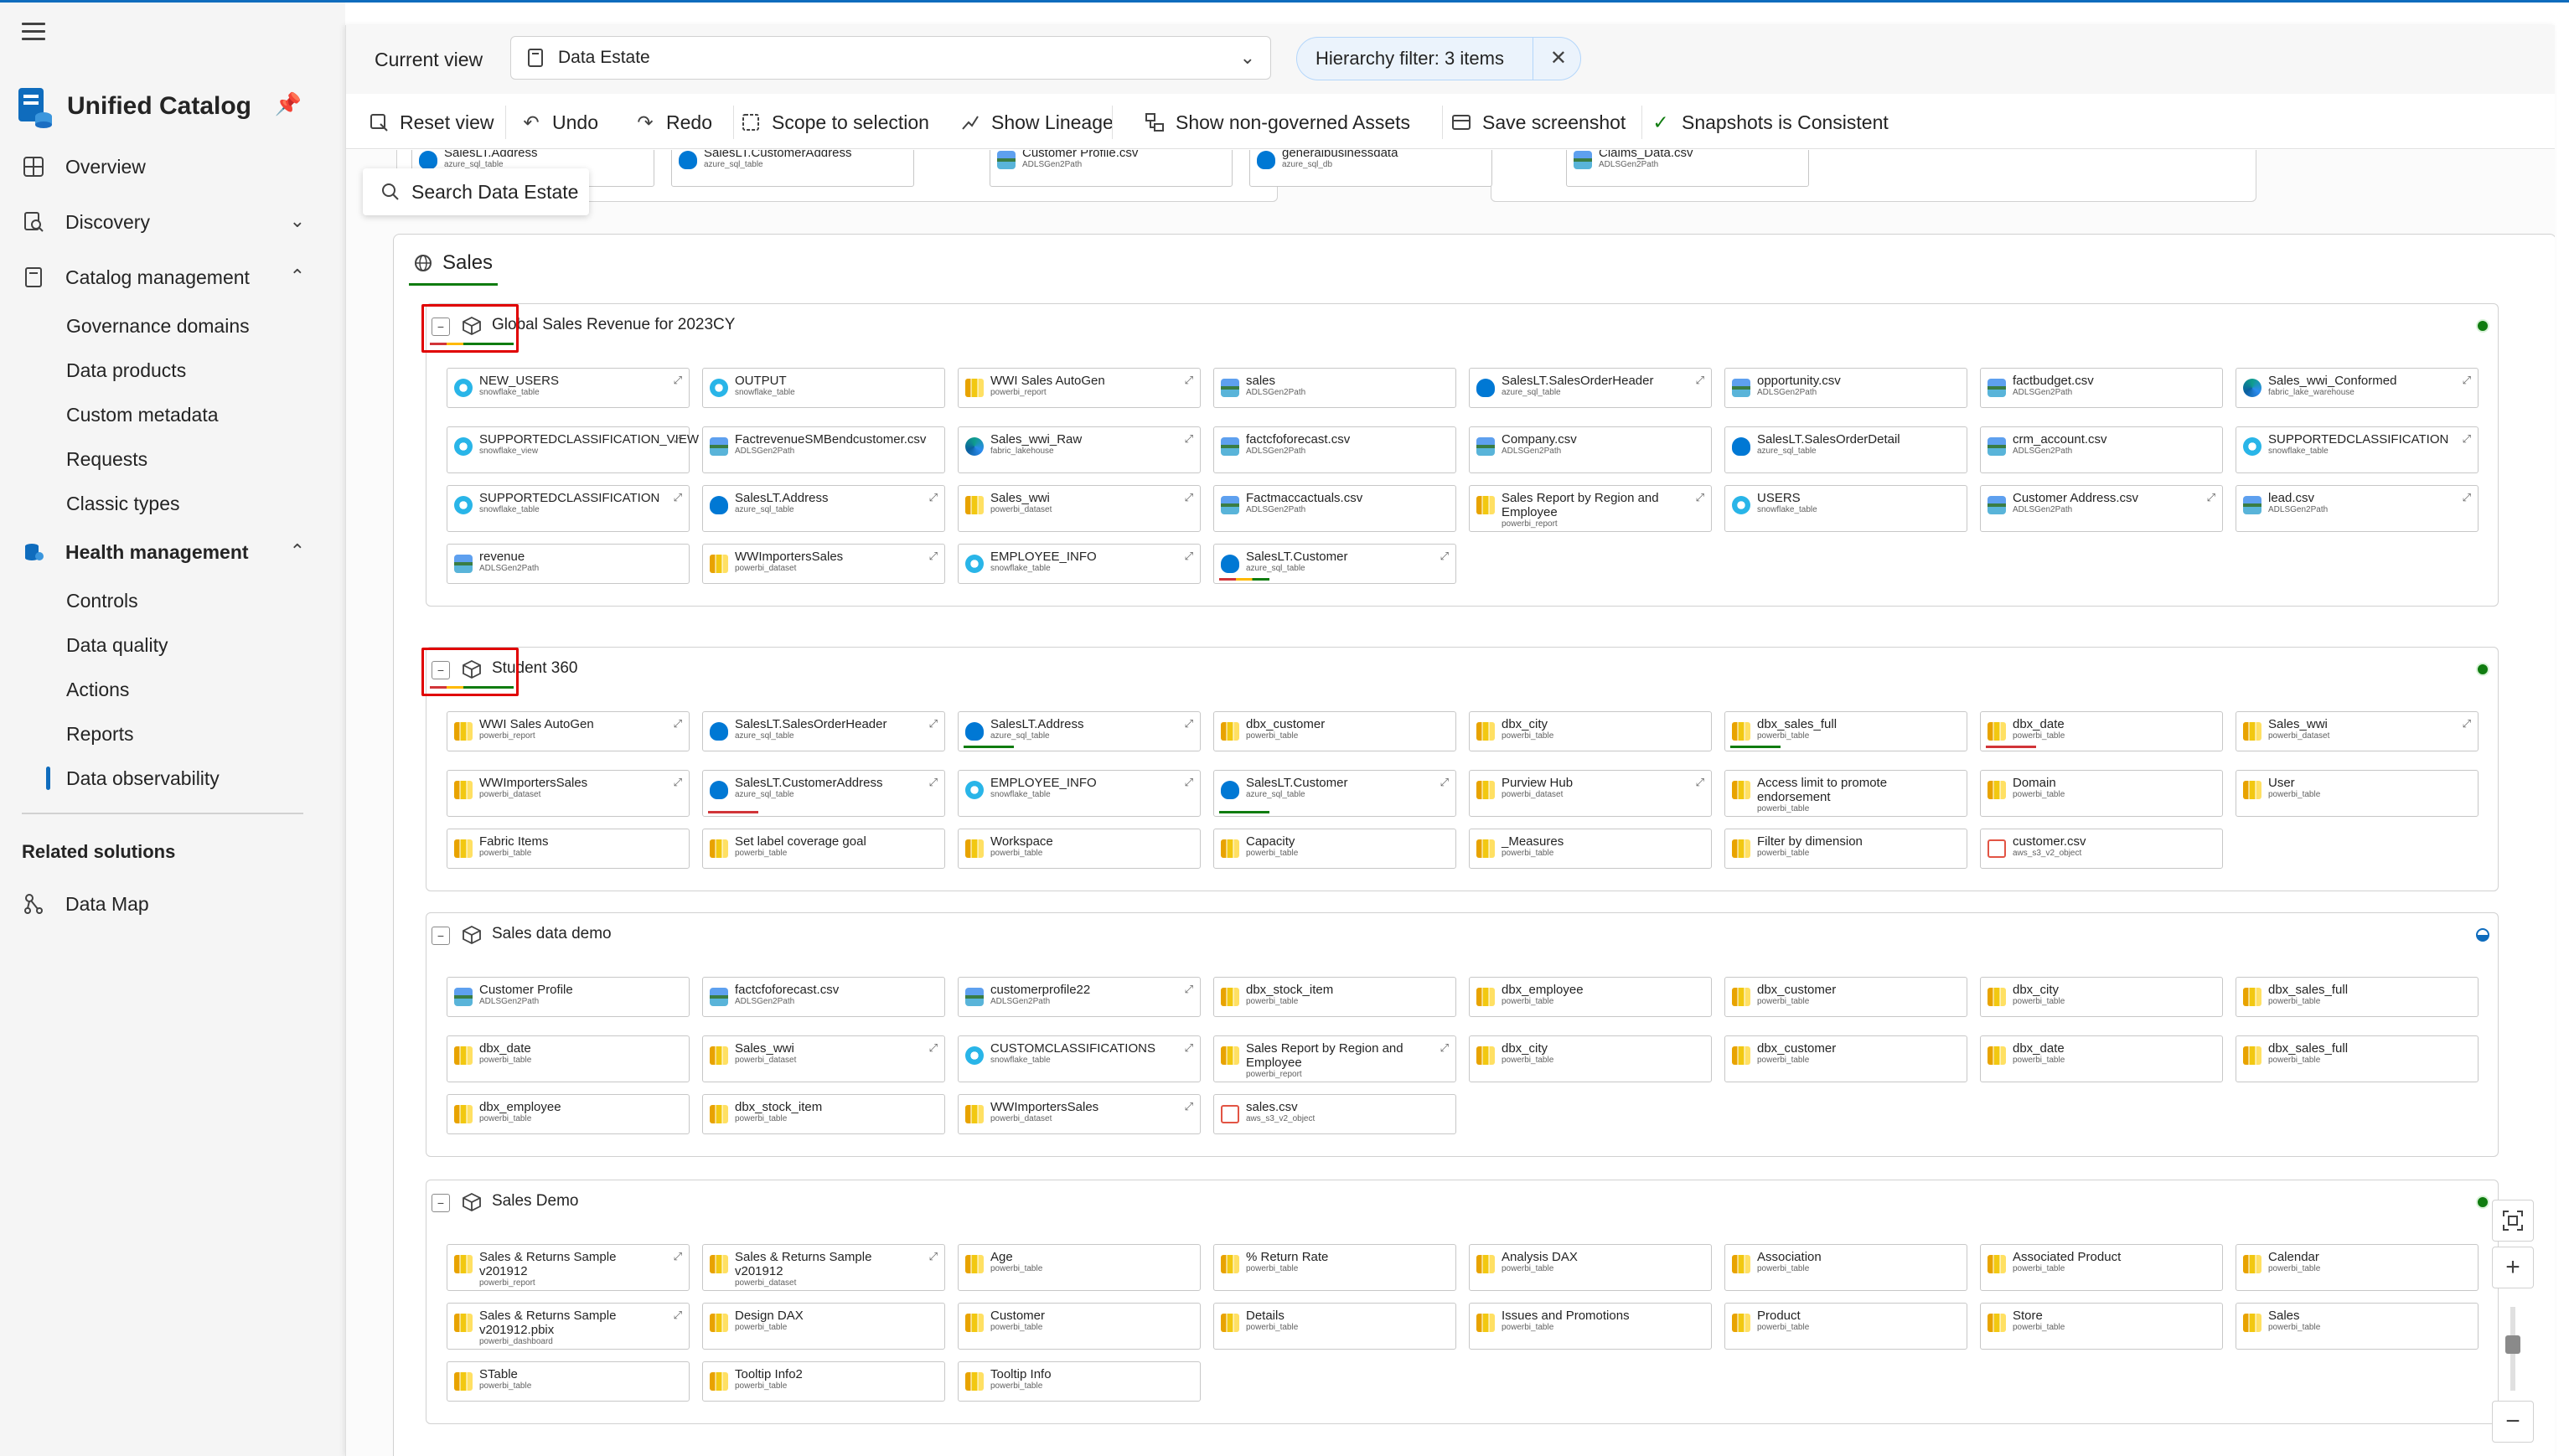  What do you see at coordinates (1334, 1326) in the screenshot?
I see `asset-card: Details powerbi_table` at bounding box center [1334, 1326].